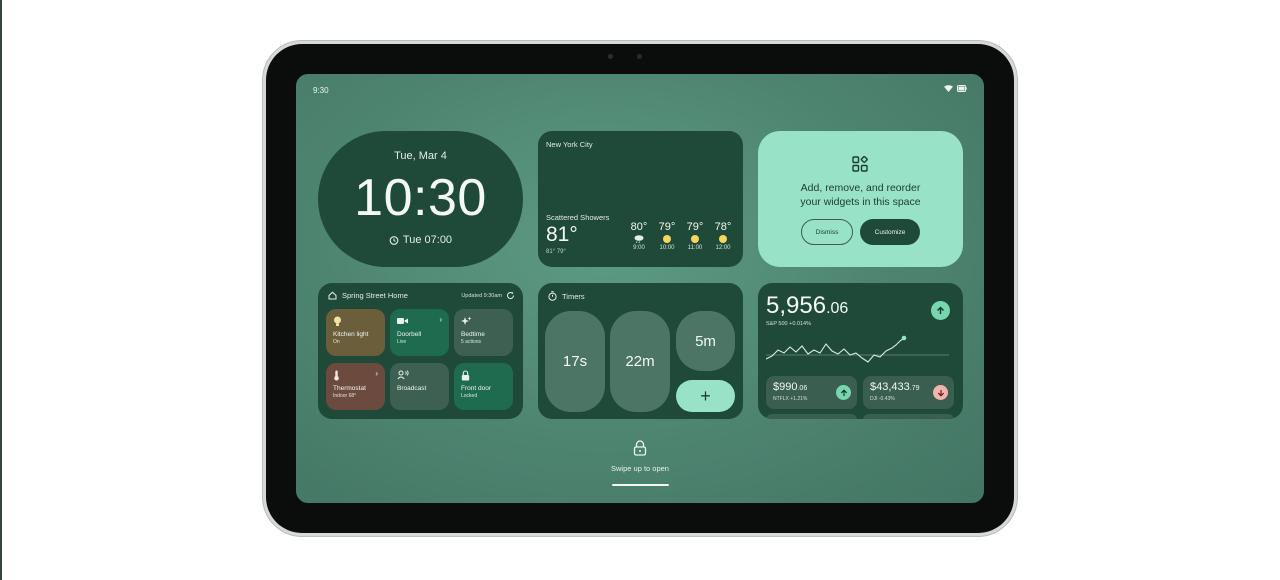 The width and height of the screenshot is (1280, 580). Describe the element at coordinates (421, 295) in the screenshot. I see `home-header: Spring Street Home Updated 9:30am` at that location.